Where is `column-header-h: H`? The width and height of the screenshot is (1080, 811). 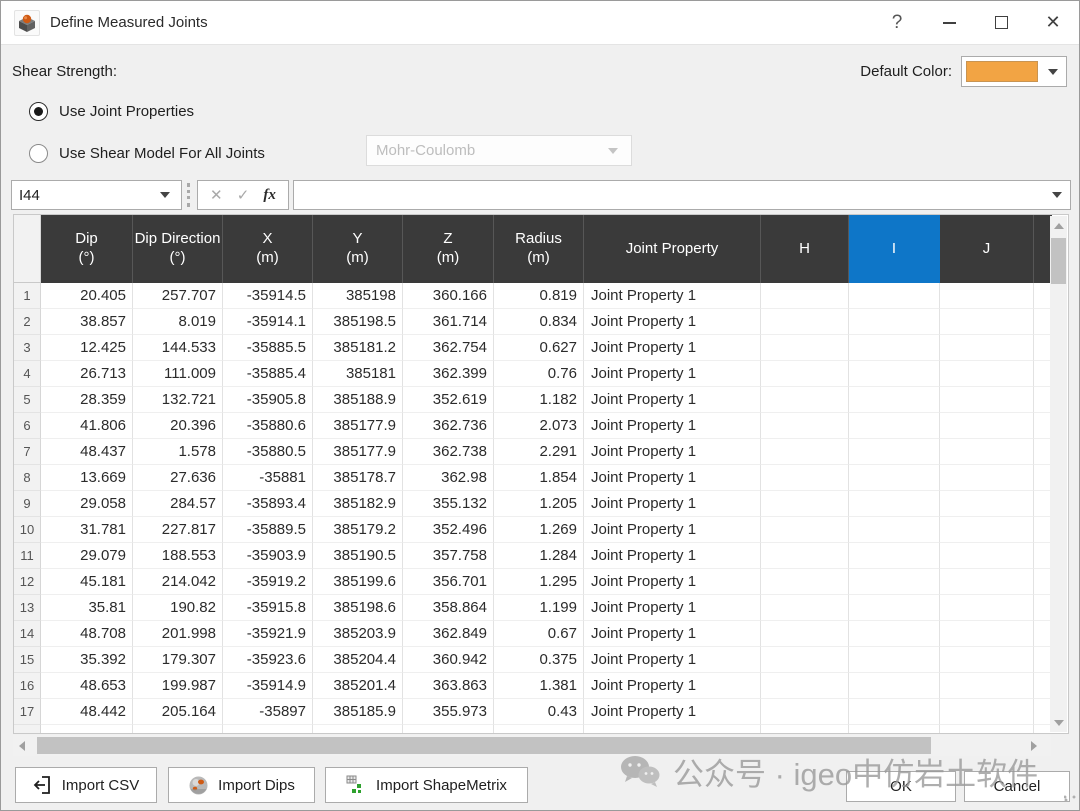
column-header-h: H is located at coordinates (805, 249).